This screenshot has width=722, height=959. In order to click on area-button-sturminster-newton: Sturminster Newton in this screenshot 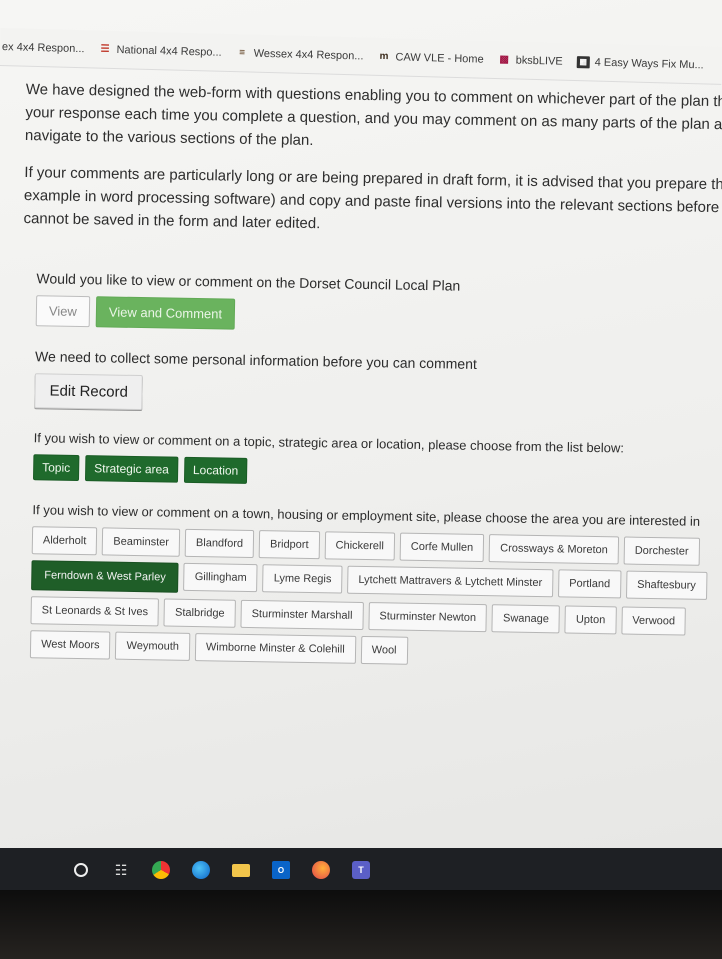, I will do `click(428, 617)`.